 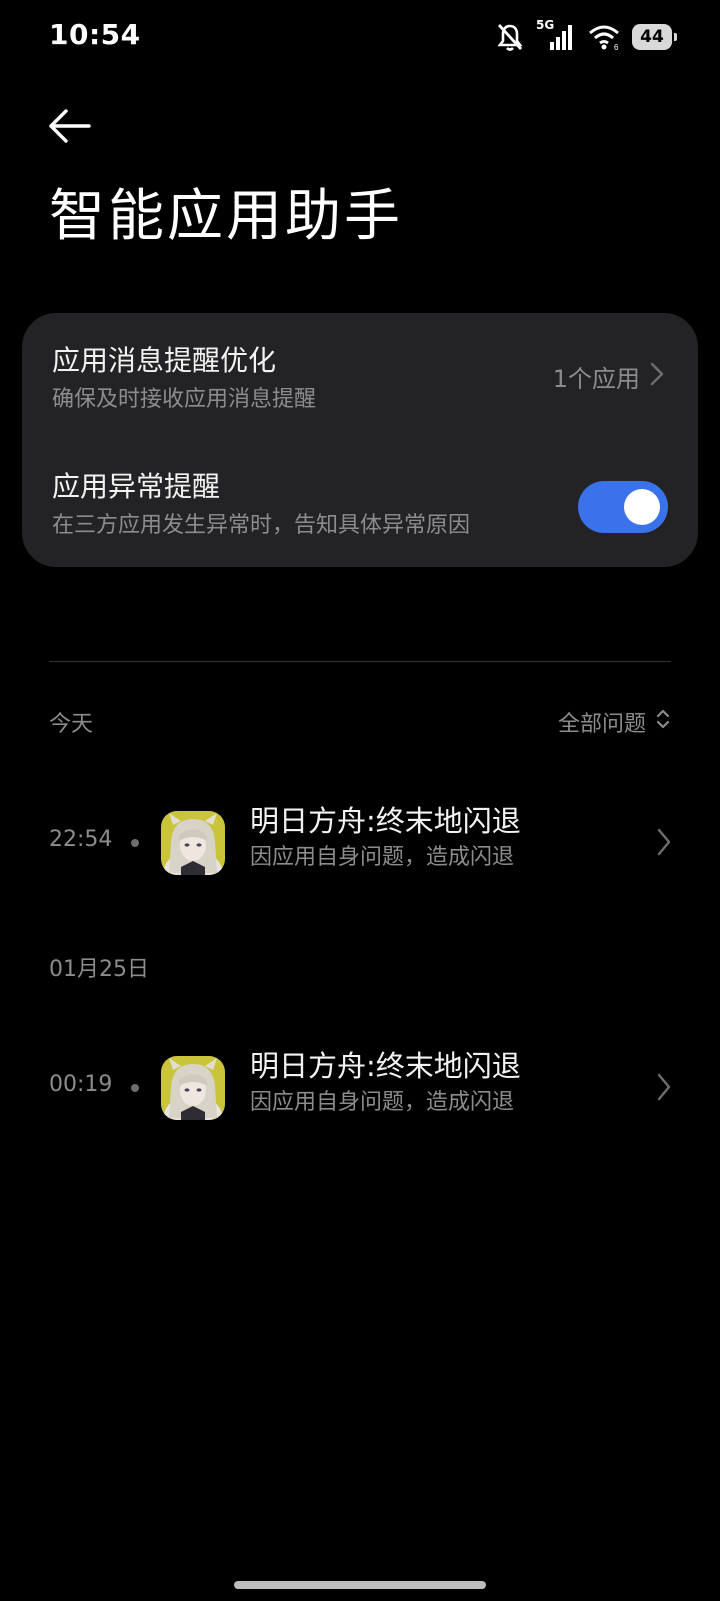 I want to click on crash-event-row: 22:54 明日方舟:终末地闪退 因应用自身问题，造成闪退, so click(x=360, y=844).